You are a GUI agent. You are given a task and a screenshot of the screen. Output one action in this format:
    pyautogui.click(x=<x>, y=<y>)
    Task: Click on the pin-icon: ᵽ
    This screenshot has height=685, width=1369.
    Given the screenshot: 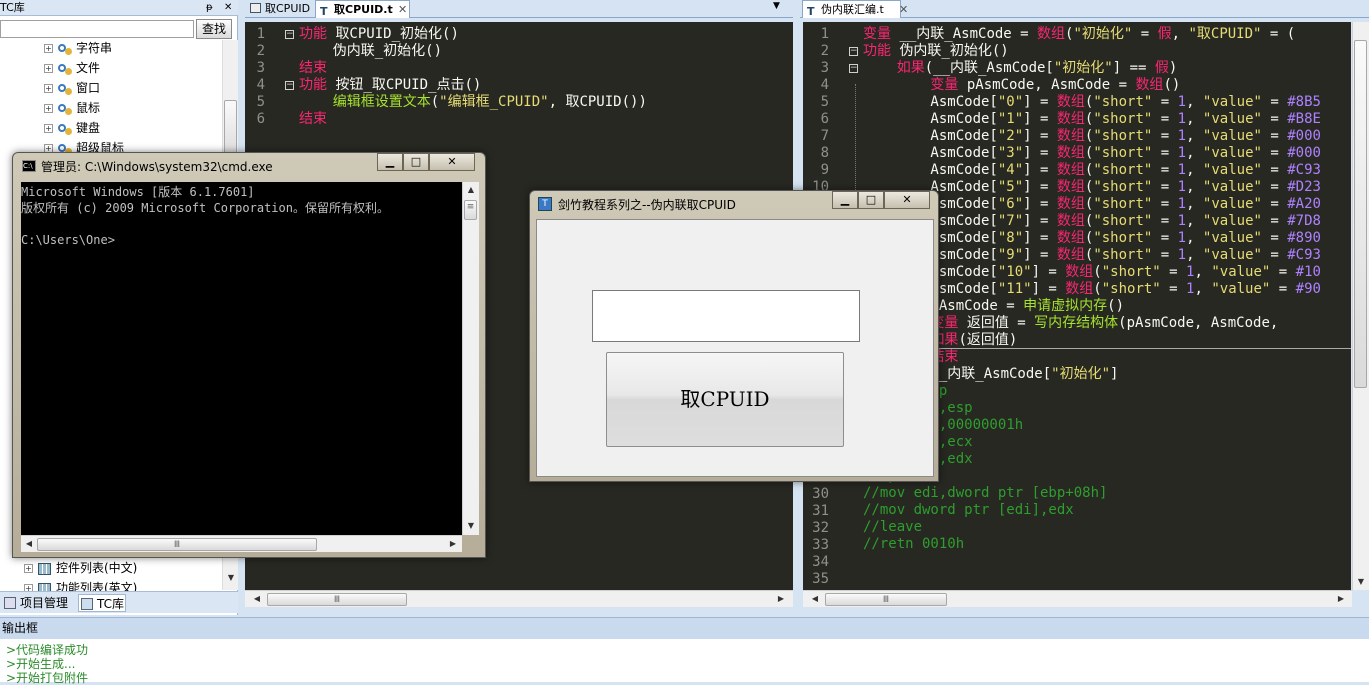 What is the action you would take?
    pyautogui.click(x=209, y=7)
    